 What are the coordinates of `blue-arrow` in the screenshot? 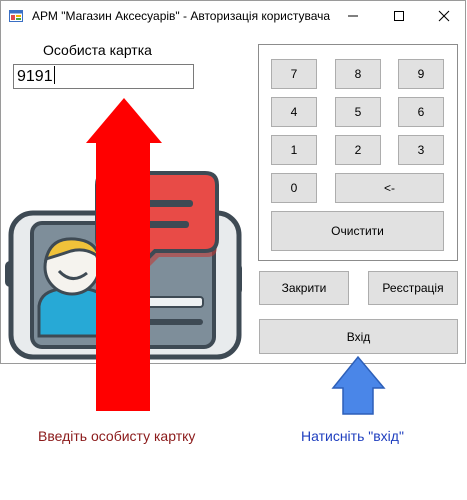 It's located at (358, 385).